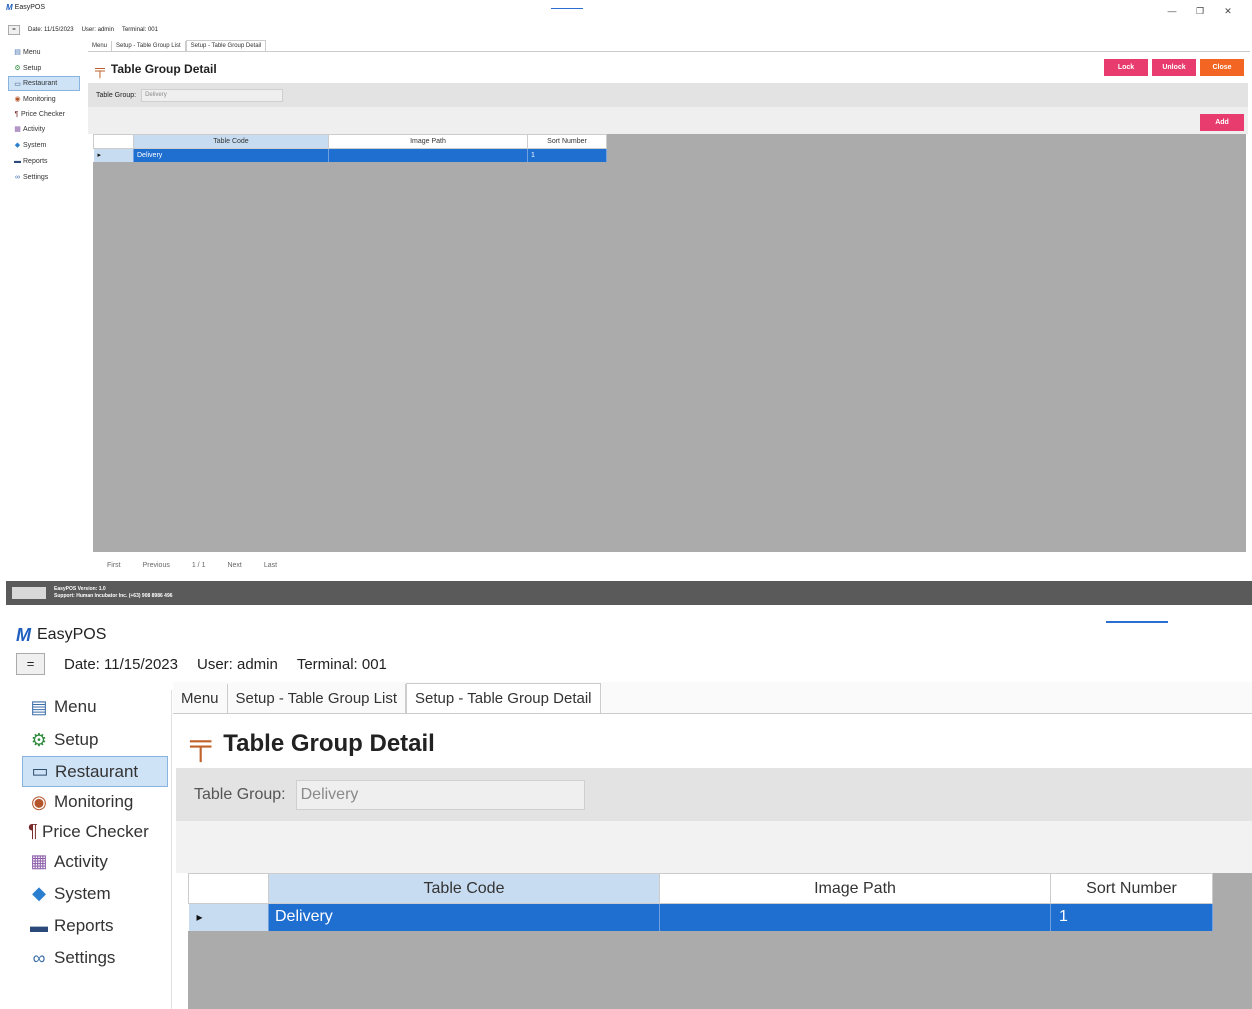 This screenshot has height=1009, width=1252. Describe the element at coordinates (29, 593) in the screenshot. I see `company-logo-icon` at that location.